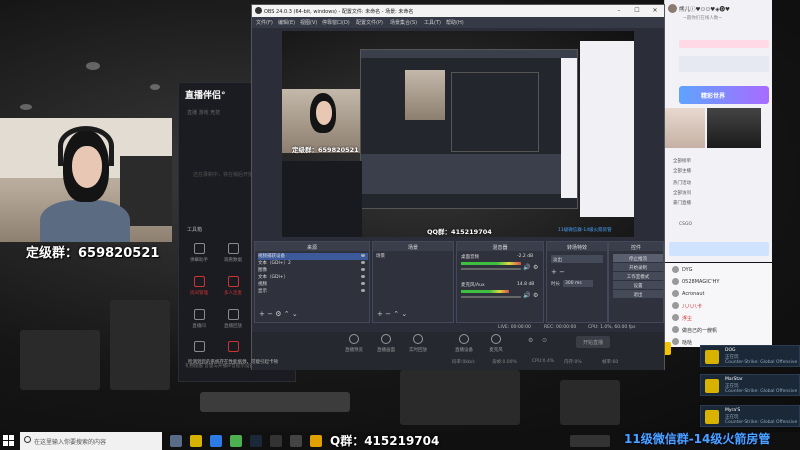 This screenshot has height=450, width=800. Describe the element at coordinates (354, 343) in the screenshot. I see `live-preview-tool: 直播预览` at that location.